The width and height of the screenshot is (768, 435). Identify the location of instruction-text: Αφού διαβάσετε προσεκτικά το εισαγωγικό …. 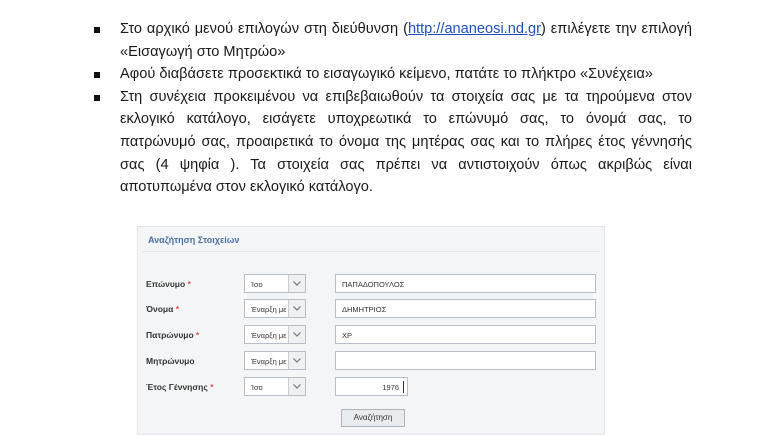
(386, 74).